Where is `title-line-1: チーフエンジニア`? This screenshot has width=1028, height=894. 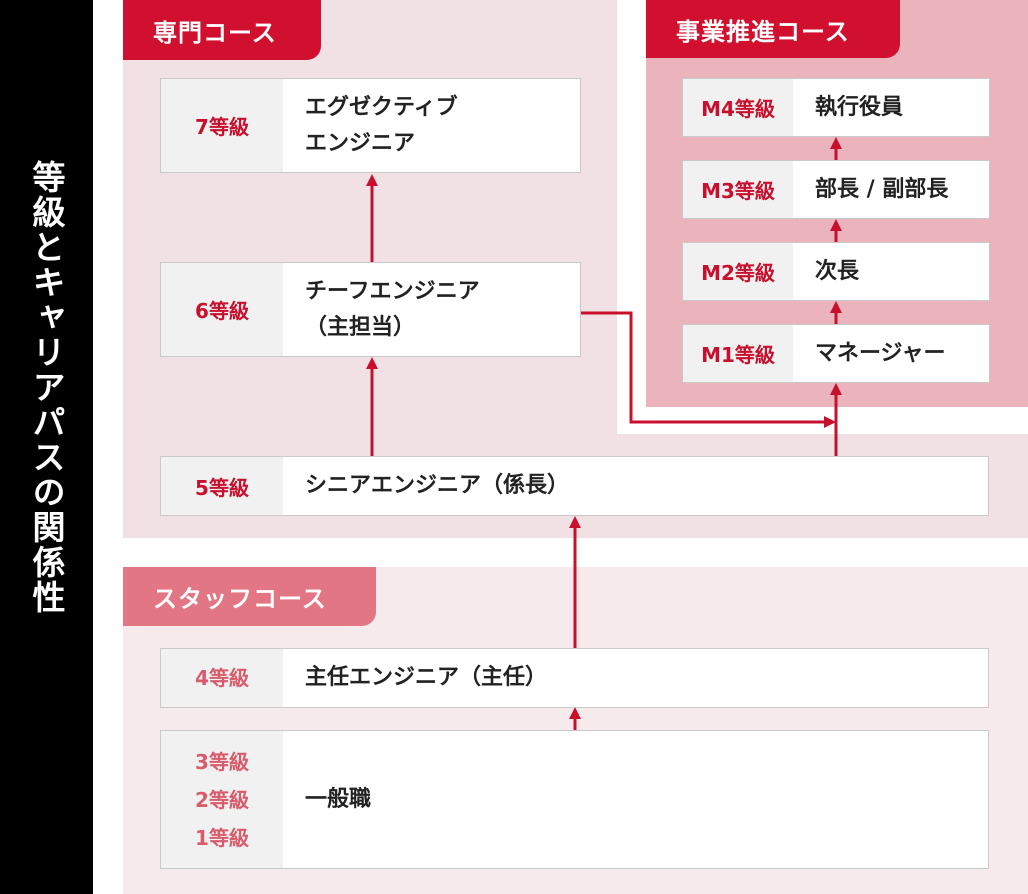
title-line-1: チーフエンジニア is located at coordinates (392, 291).